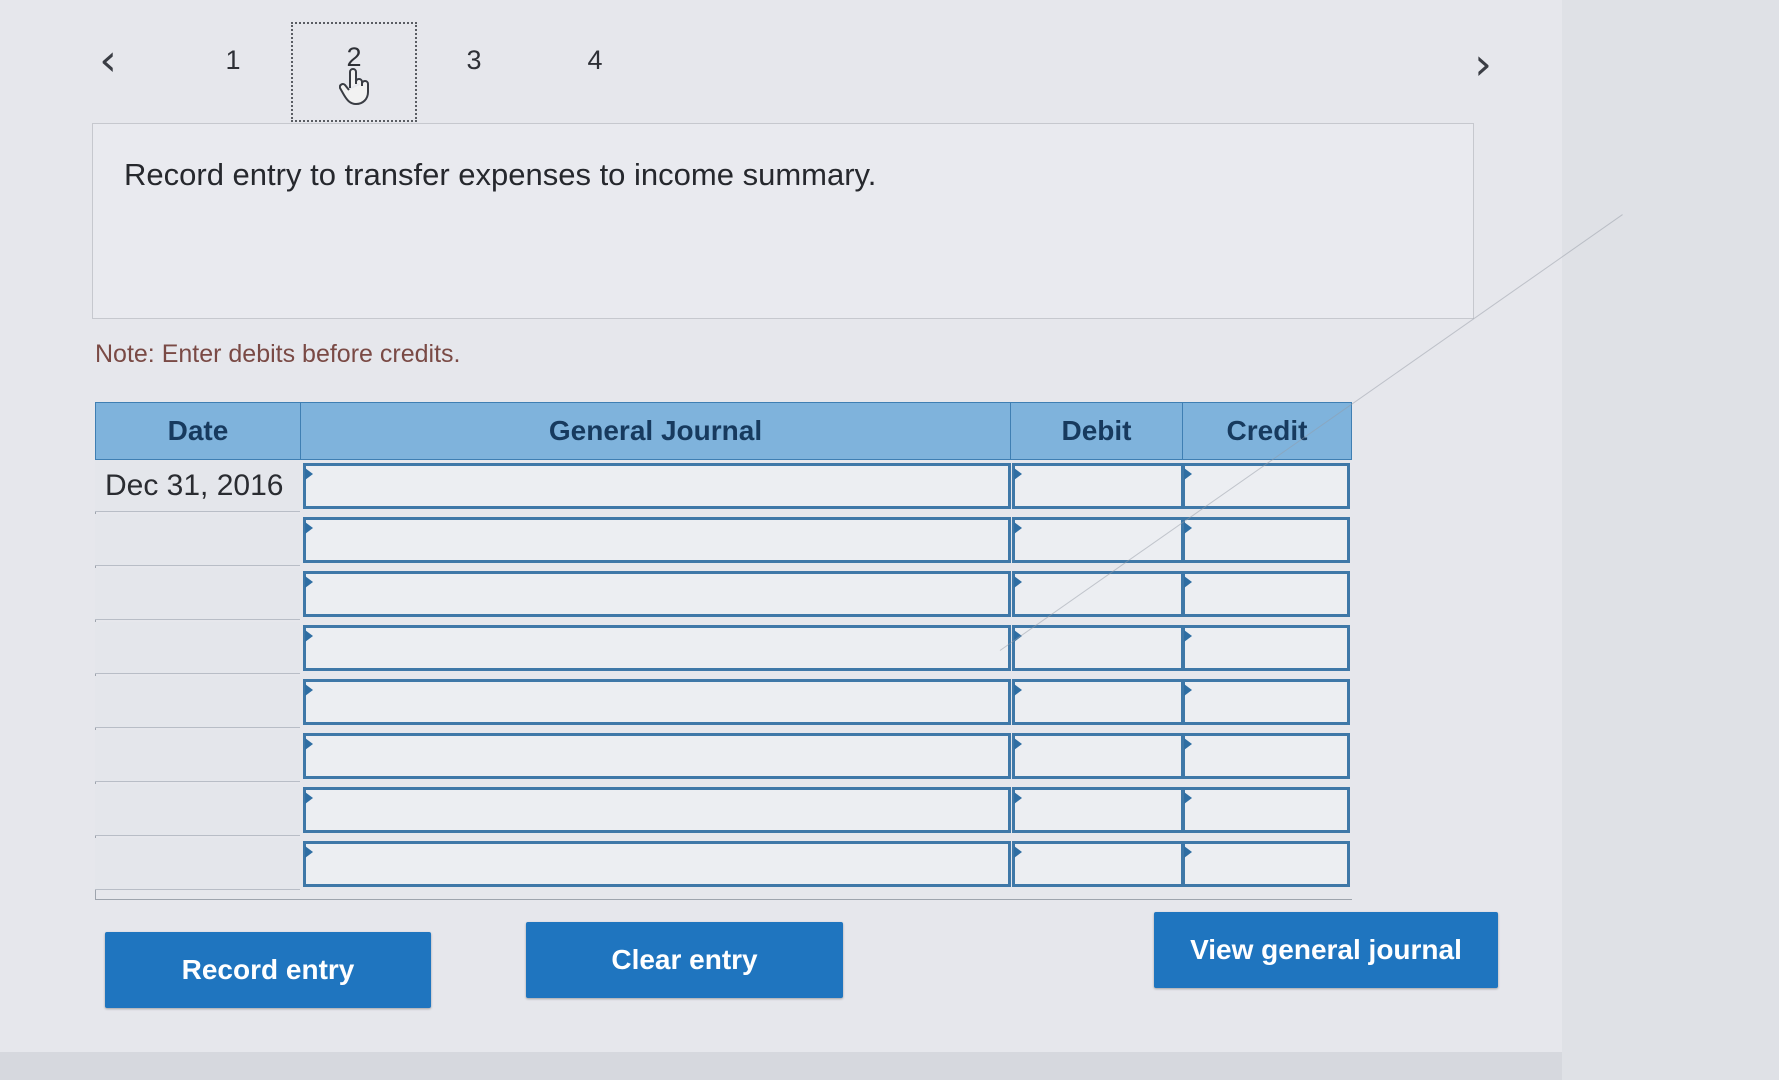 The image size is (1779, 1080). Describe the element at coordinates (197, 486) in the screenshot. I see `date-cell: Dec 31, 2016` at that location.